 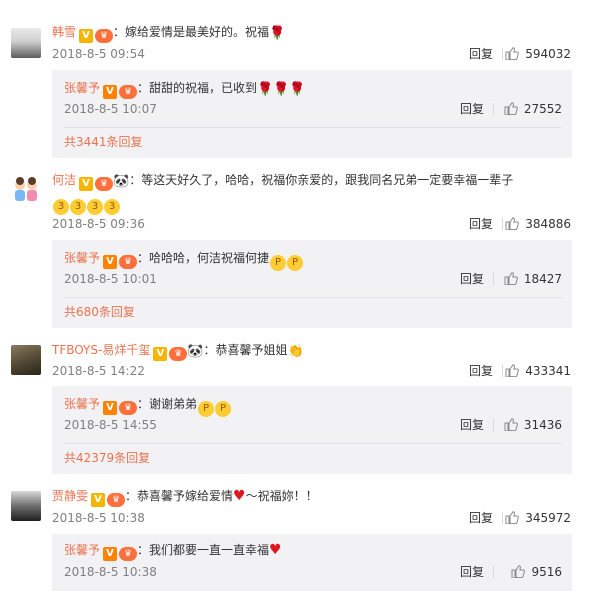 What do you see at coordinates (315, 351) in the screenshot?
I see `comment-body: TFBOYS-易烊千玺 V ♛ 🐼：恭喜馨予姐姐👏` at bounding box center [315, 351].